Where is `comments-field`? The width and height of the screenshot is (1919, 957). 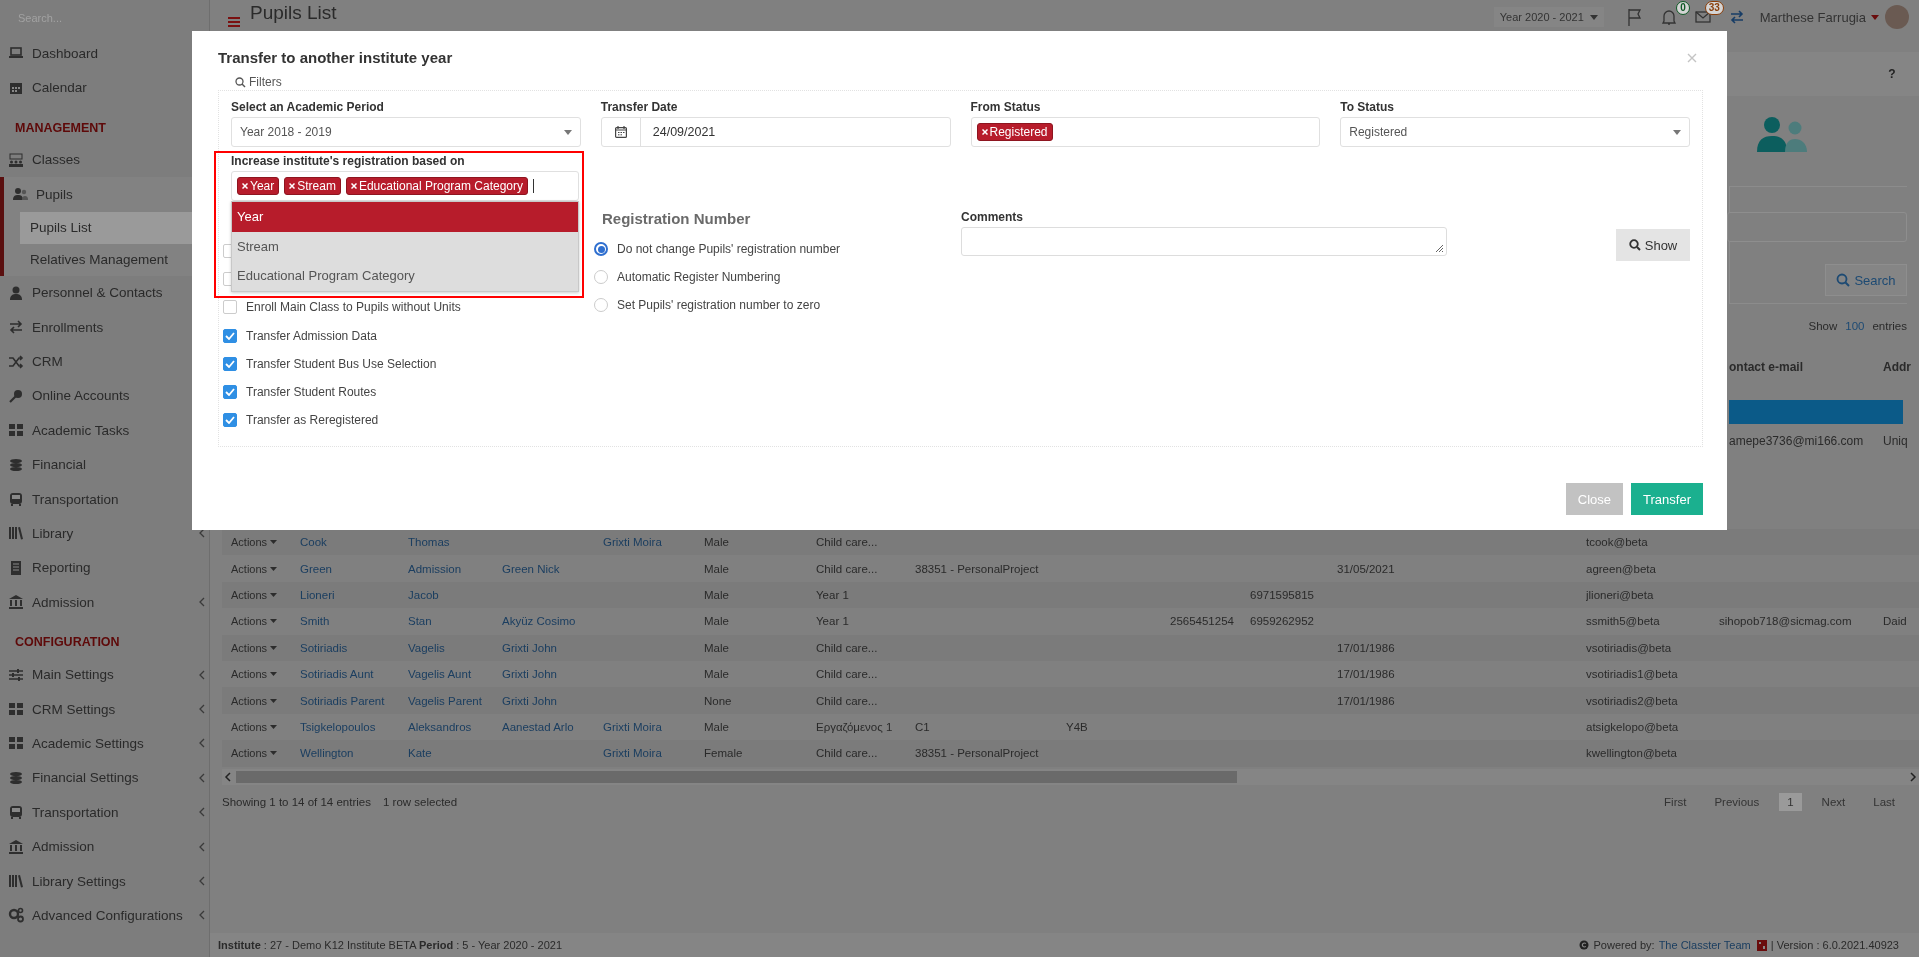 comments-field is located at coordinates (1204, 241).